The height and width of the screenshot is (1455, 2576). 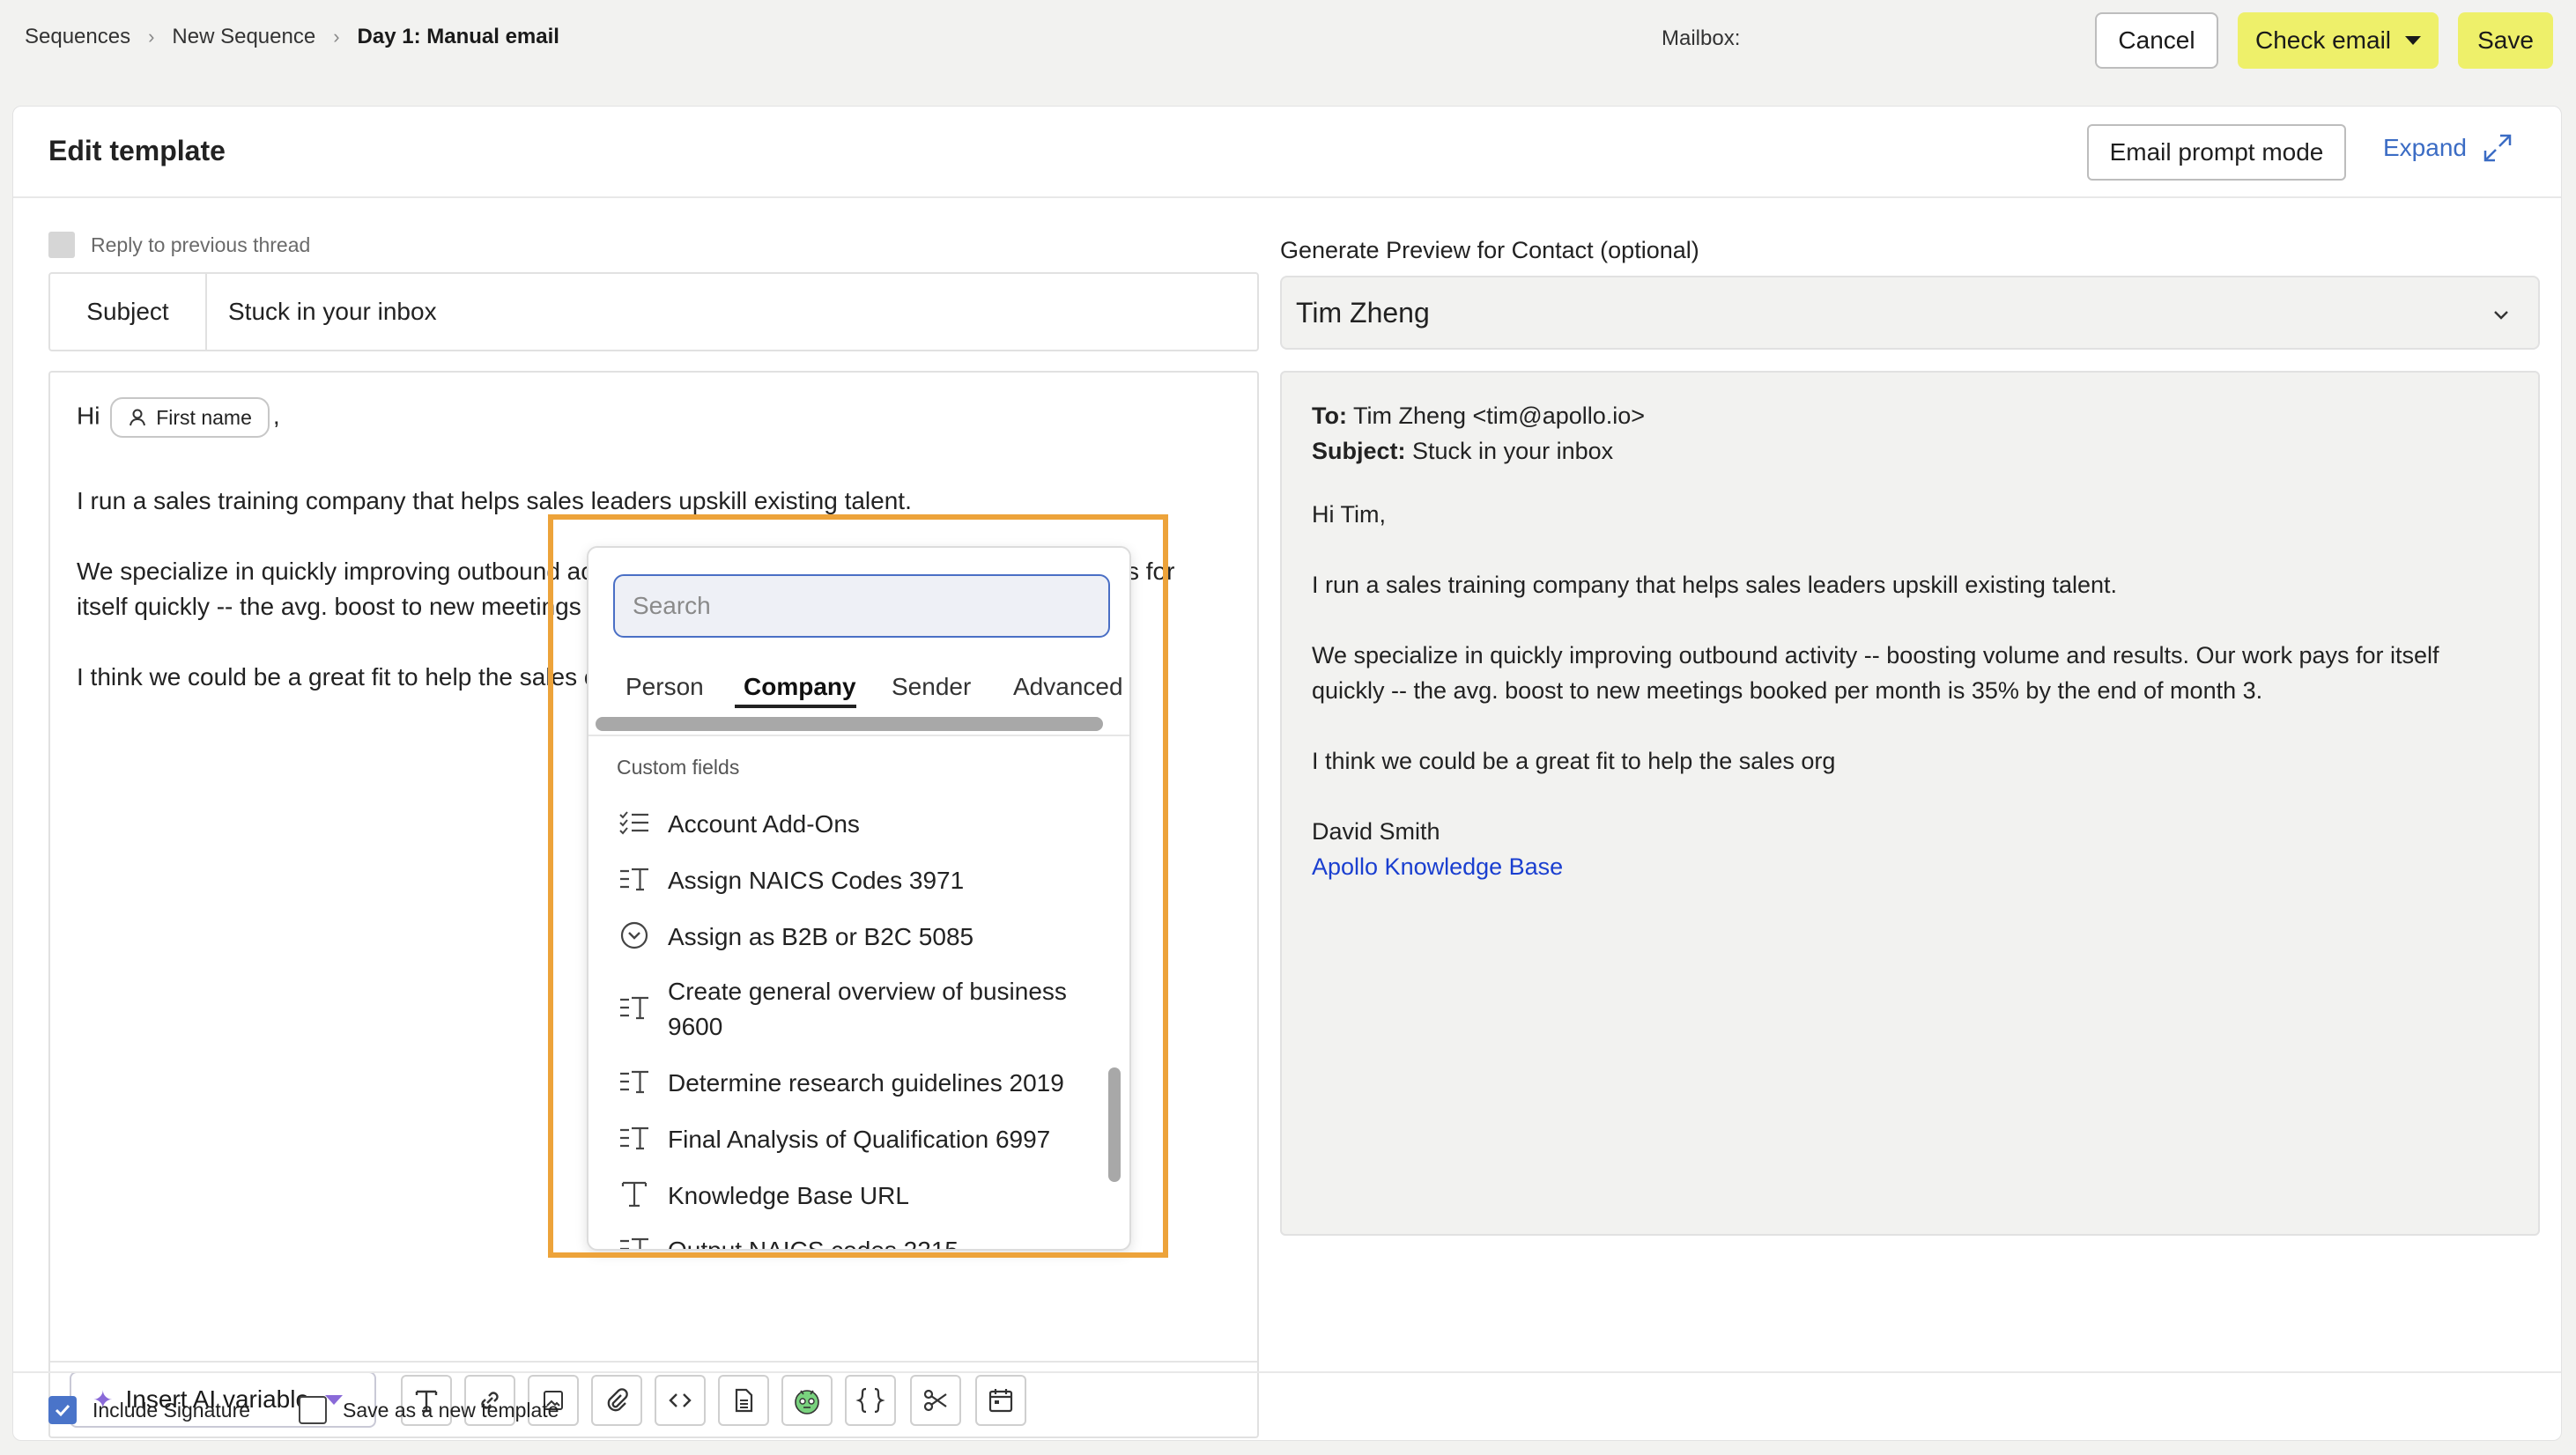 What do you see at coordinates (322, 312) in the screenshot?
I see `subject-input: Stuck in your inbox` at bounding box center [322, 312].